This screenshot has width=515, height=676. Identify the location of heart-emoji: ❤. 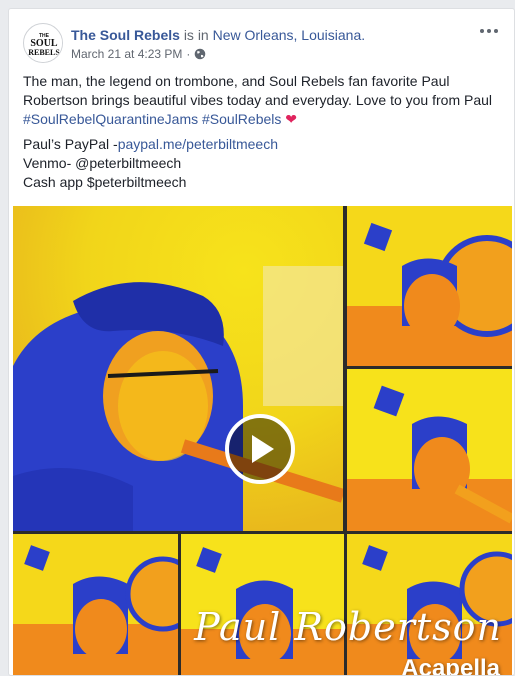
(291, 119).